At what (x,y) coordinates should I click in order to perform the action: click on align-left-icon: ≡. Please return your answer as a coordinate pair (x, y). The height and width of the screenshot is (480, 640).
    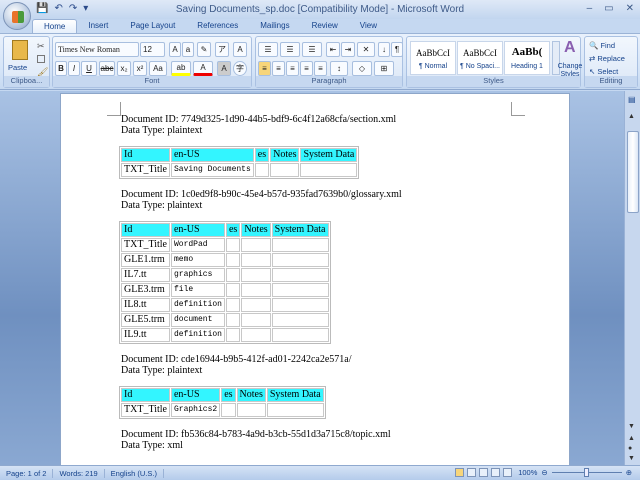
    Looking at the image, I should click on (264, 68).